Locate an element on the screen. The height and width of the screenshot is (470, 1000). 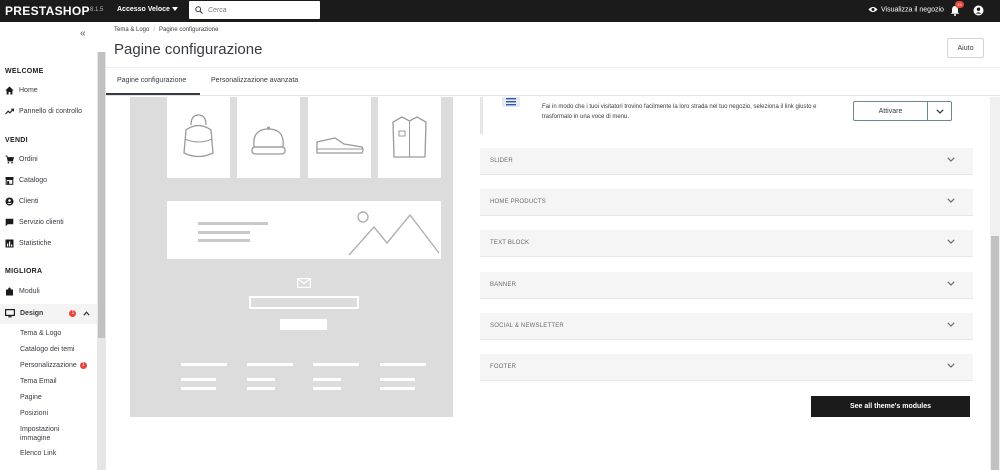
notification-badge: 45 is located at coordinates (959, 4).